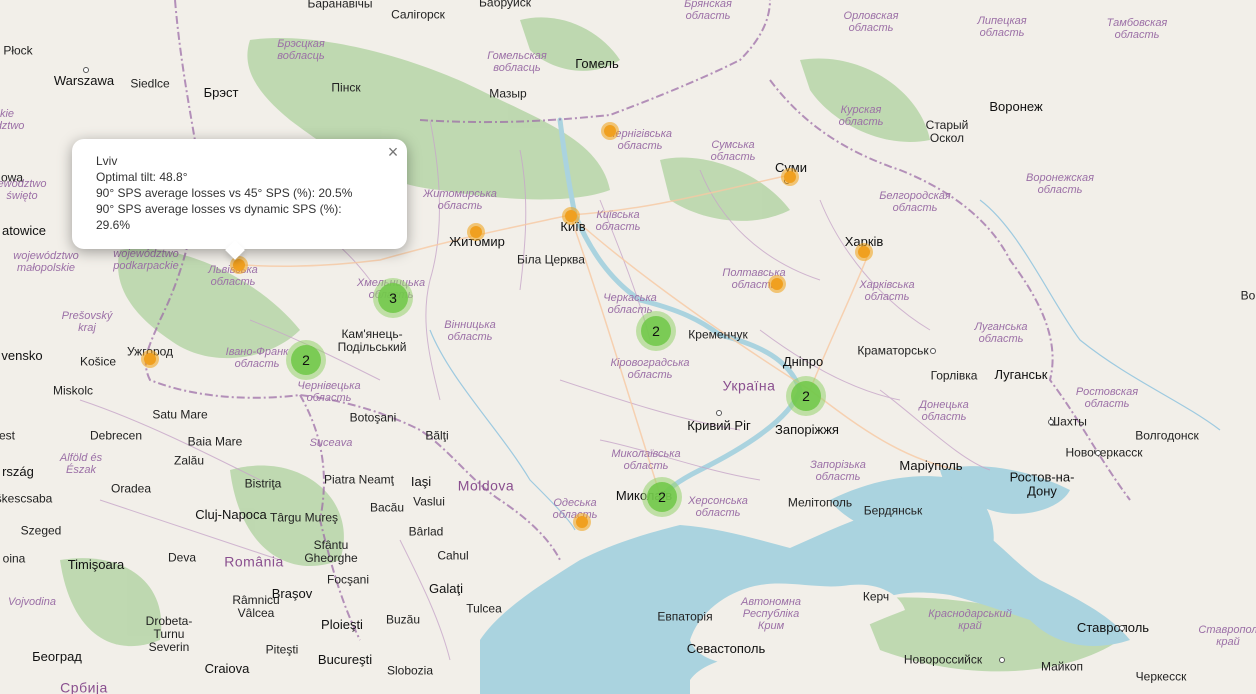 The height and width of the screenshot is (694, 1256). What do you see at coordinates (14, 558) in the screenshot?
I see `city-label-oina: oina` at bounding box center [14, 558].